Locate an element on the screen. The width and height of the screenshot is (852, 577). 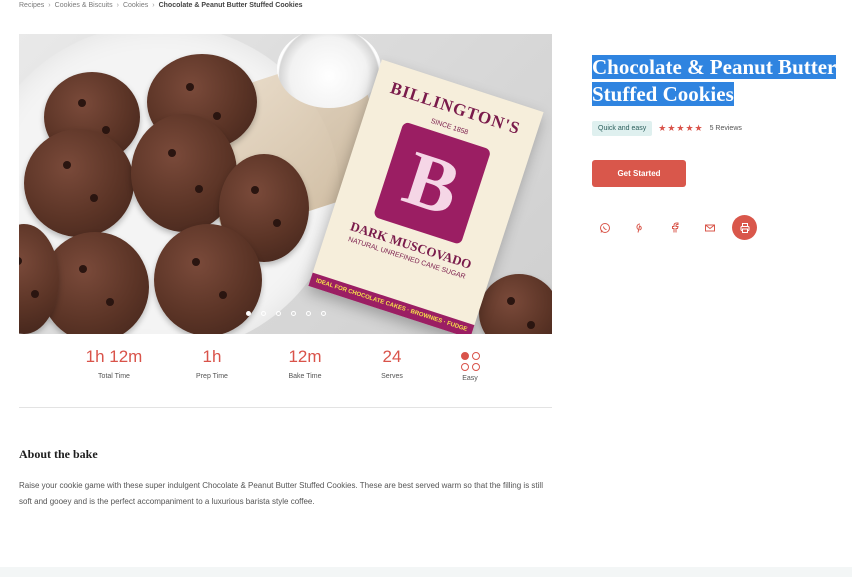
stat-value: 24 is located at coordinates (392, 356).